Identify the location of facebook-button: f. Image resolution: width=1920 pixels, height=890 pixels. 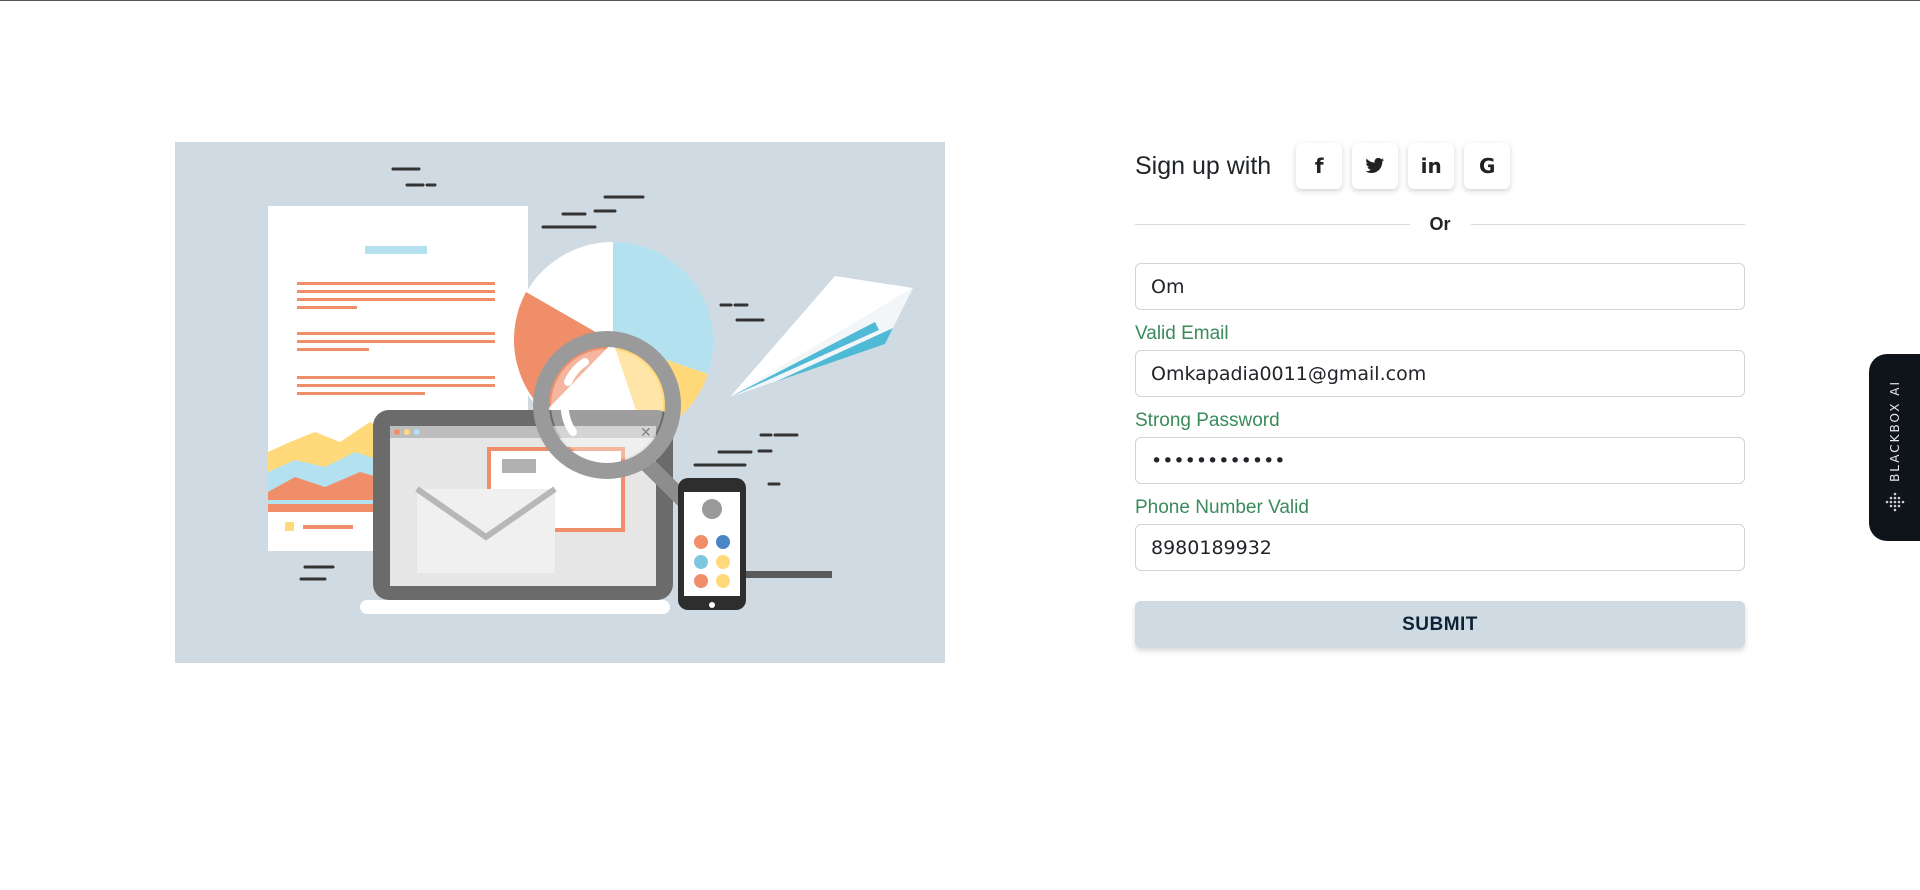
(1319, 166).